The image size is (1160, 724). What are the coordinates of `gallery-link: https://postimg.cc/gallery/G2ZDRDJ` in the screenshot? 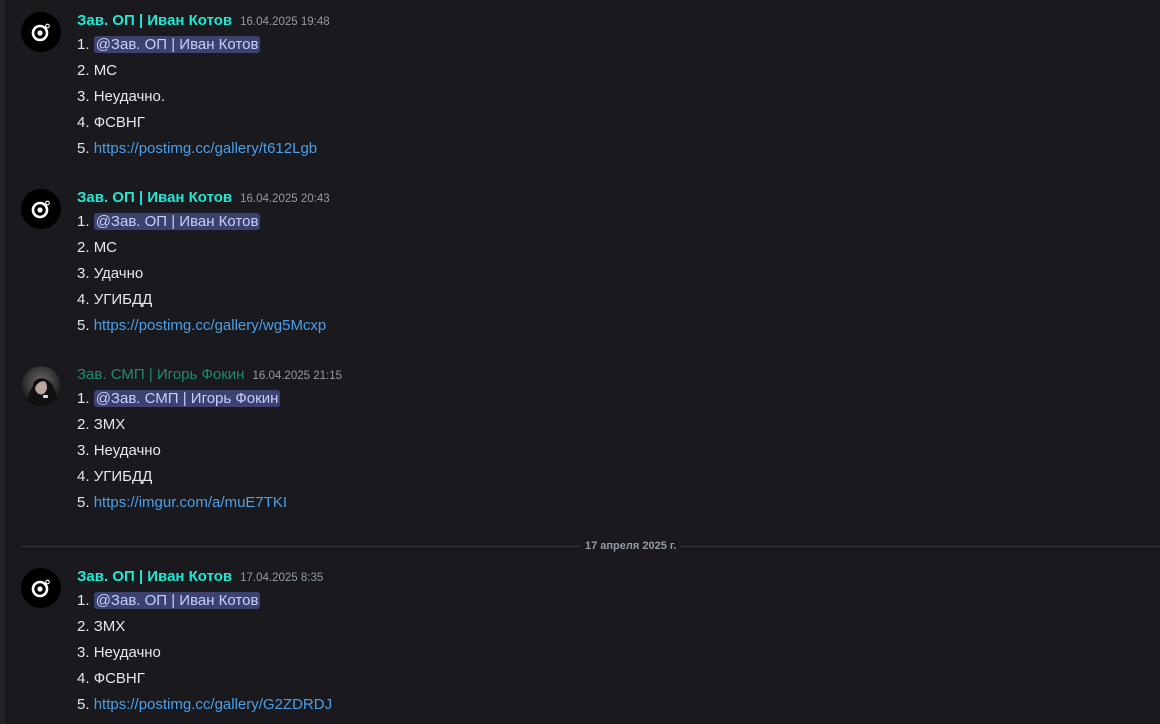 It's located at (213, 704).